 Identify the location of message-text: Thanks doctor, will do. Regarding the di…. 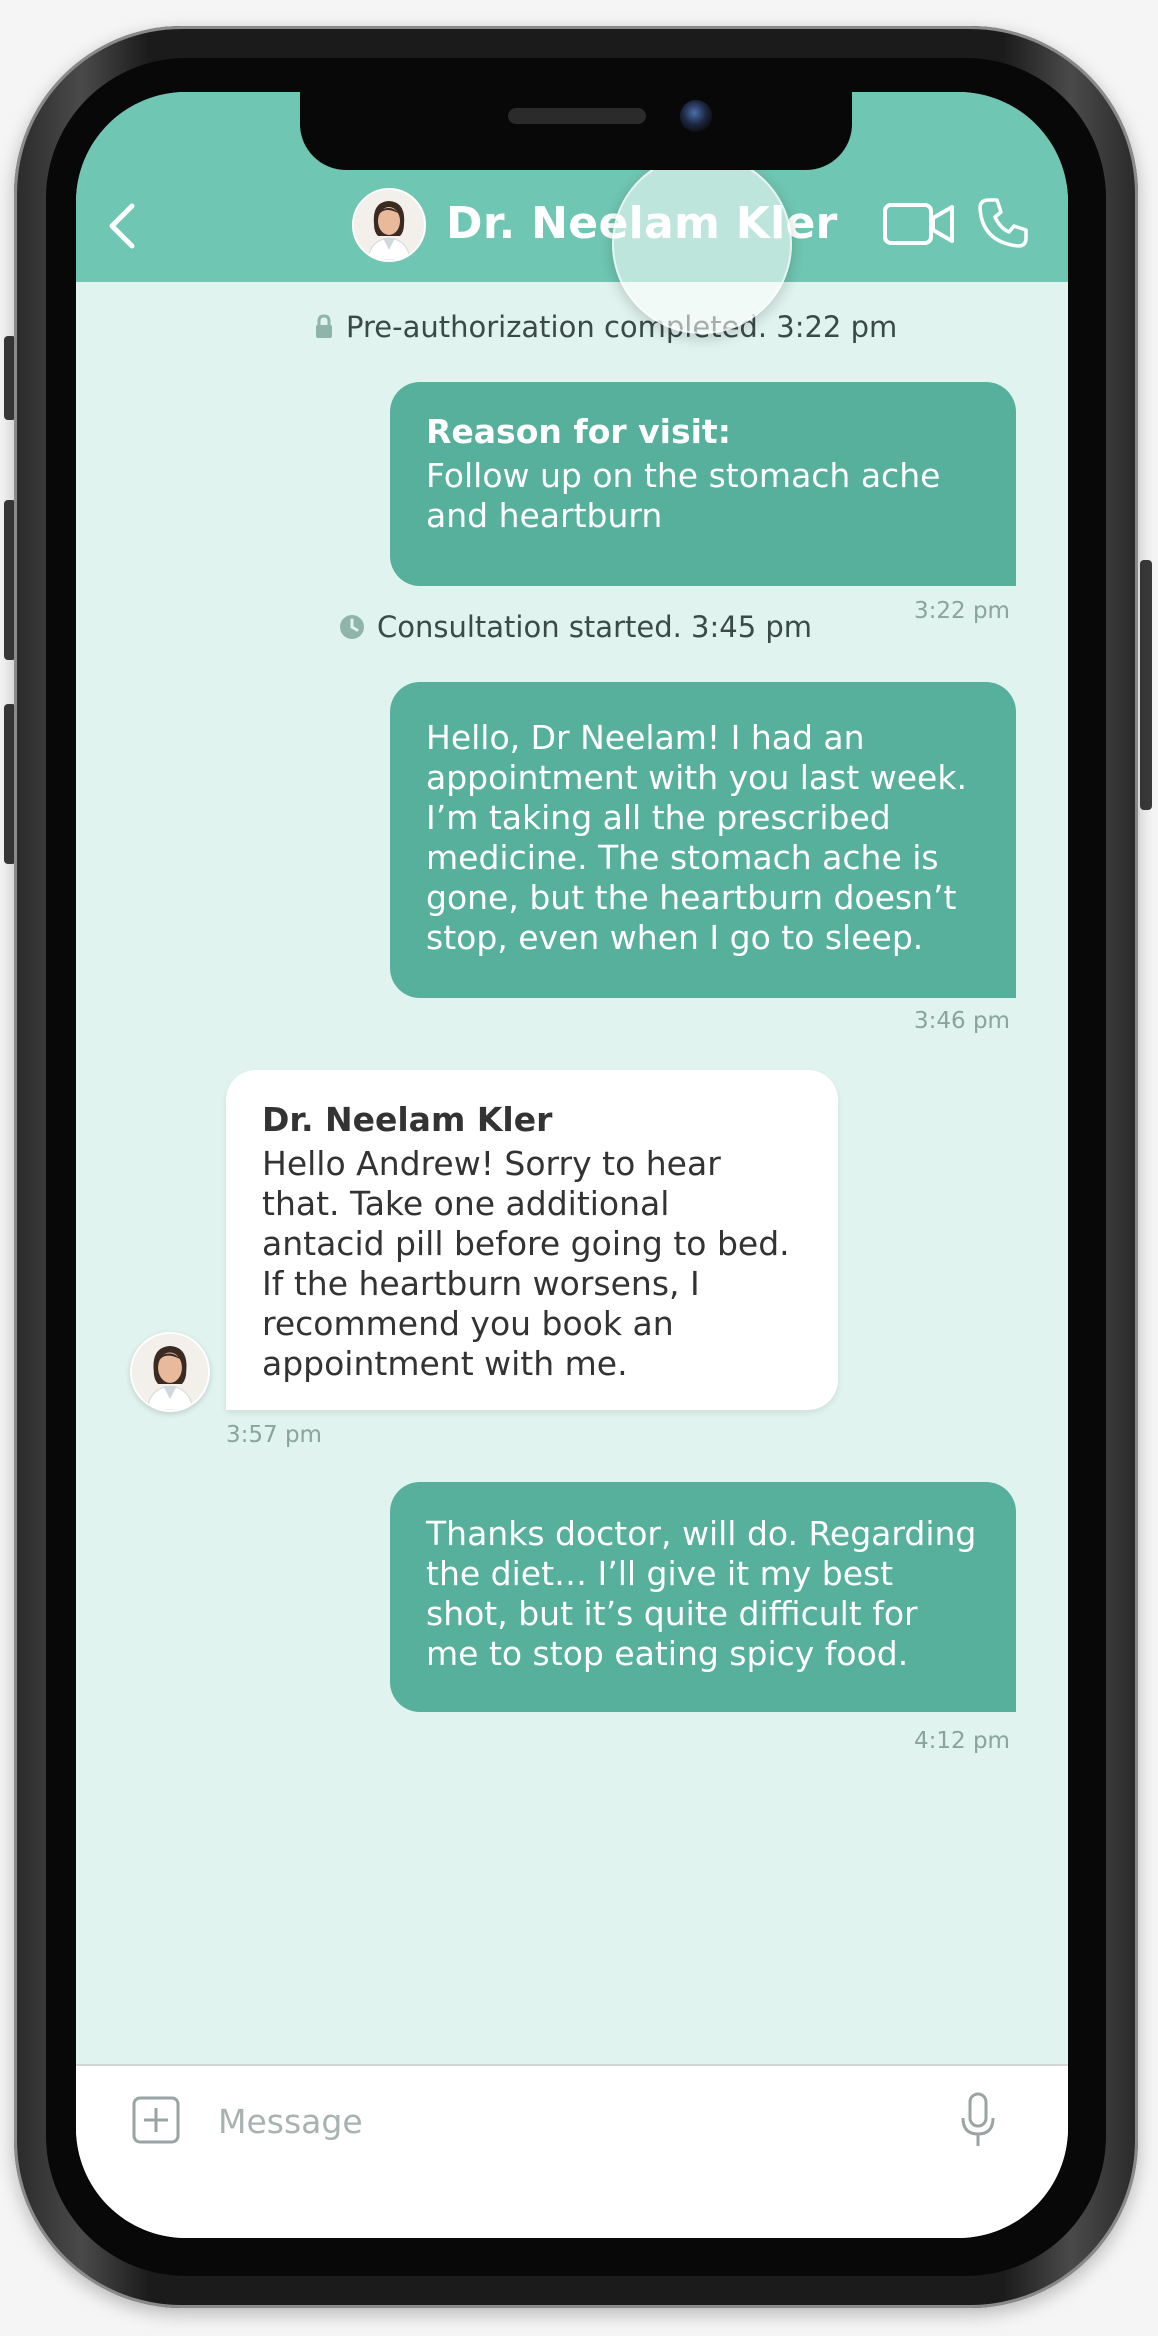
(701, 1593).